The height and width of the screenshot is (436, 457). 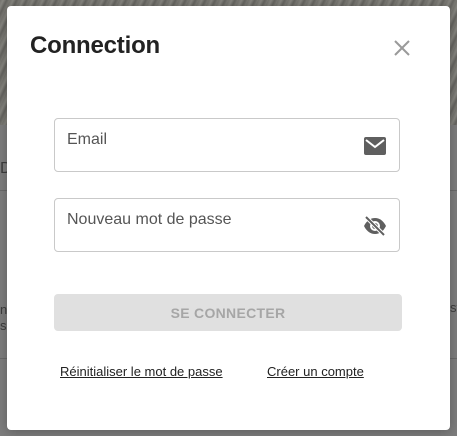 I want to click on eye-off-icon, so click(x=375, y=226).